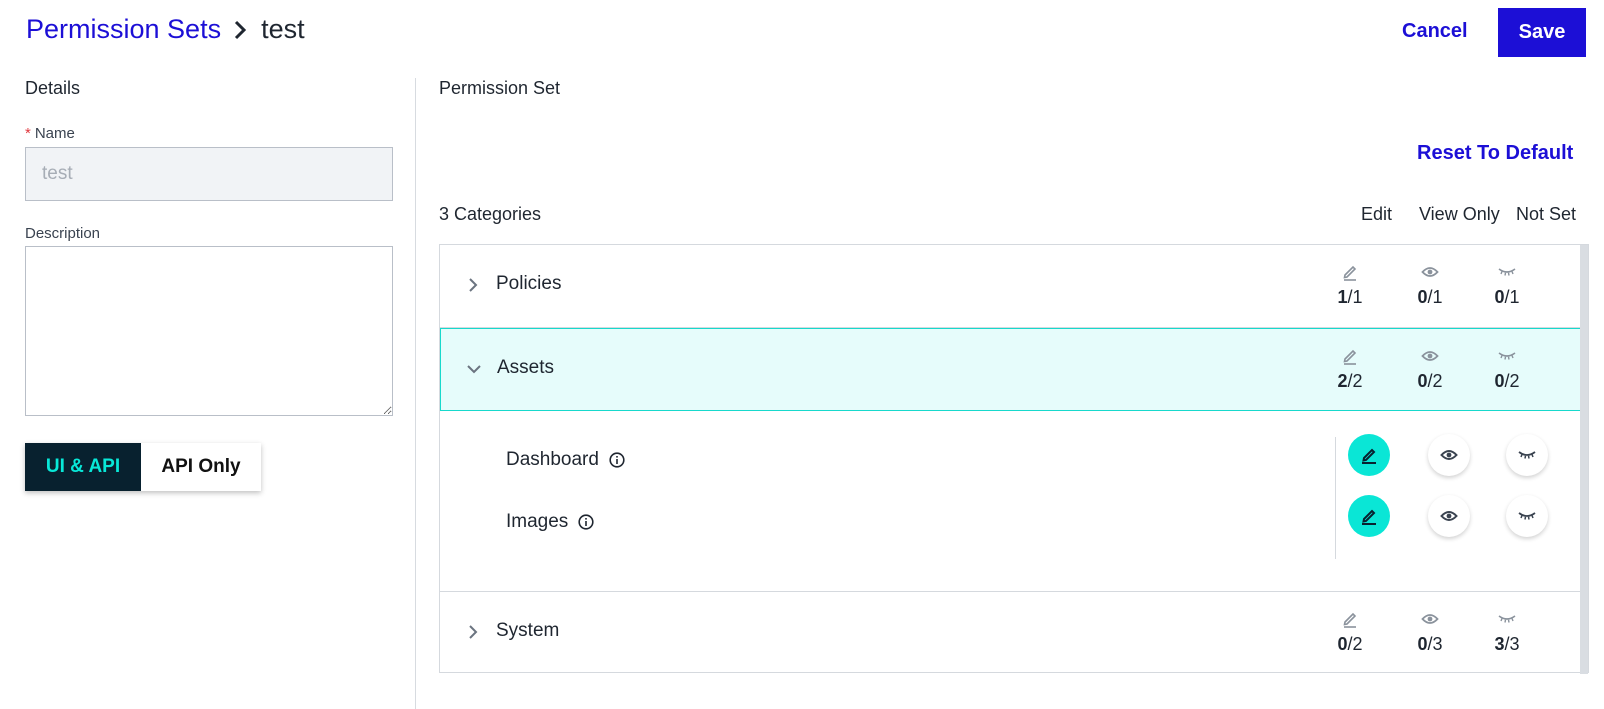  Describe the element at coordinates (1010, 369) in the screenshot. I see `category-row-assets: Assets 2/2 0/2 0/2` at that location.